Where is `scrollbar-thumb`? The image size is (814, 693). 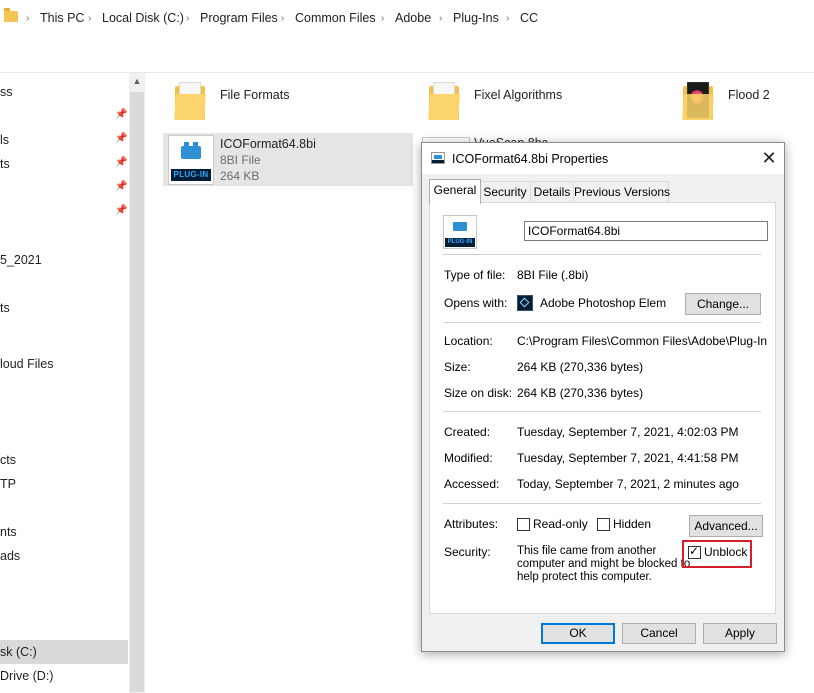
scrollbar-thumb is located at coordinates (137, 392).